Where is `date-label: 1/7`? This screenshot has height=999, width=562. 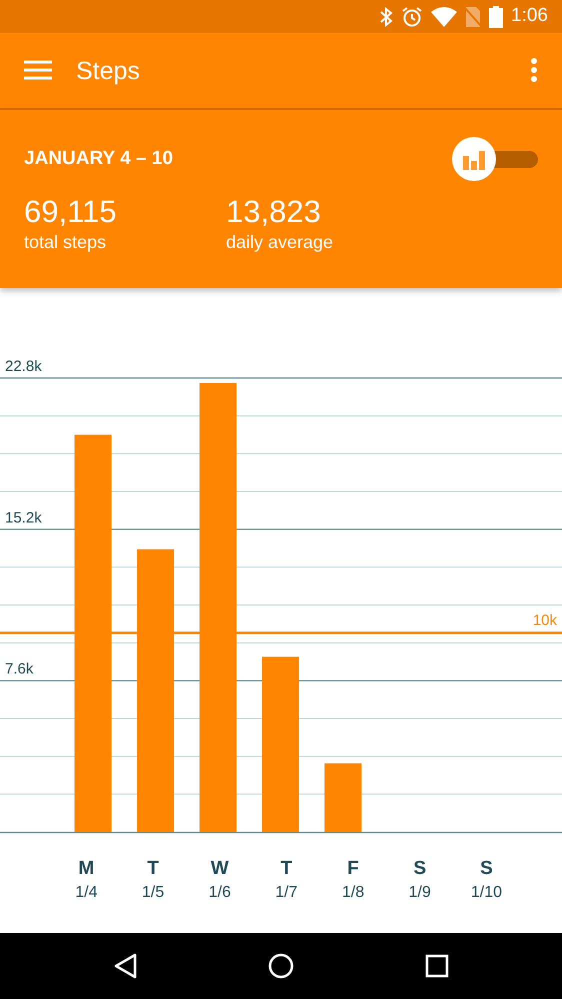 date-label: 1/7 is located at coordinates (286, 892).